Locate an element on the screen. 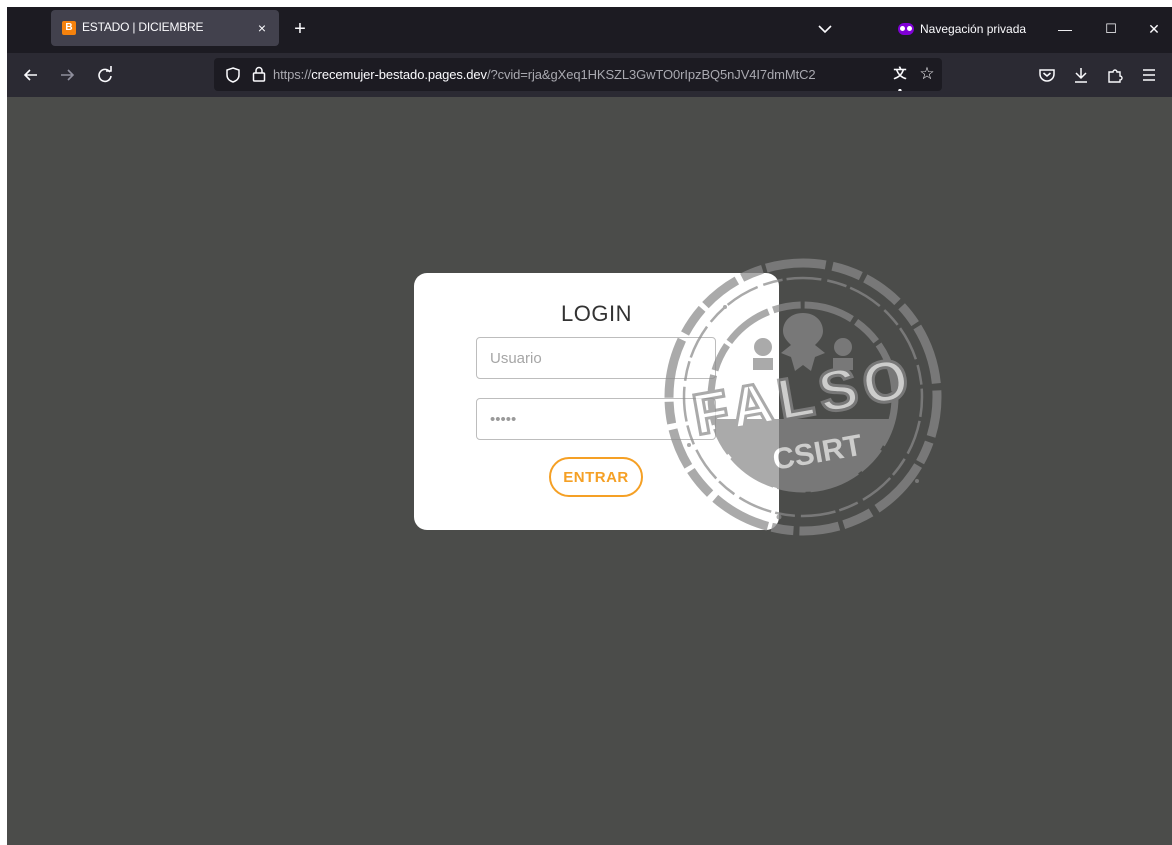 The width and height of the screenshot is (1172, 845). tab-close-button: × is located at coordinates (262, 28).